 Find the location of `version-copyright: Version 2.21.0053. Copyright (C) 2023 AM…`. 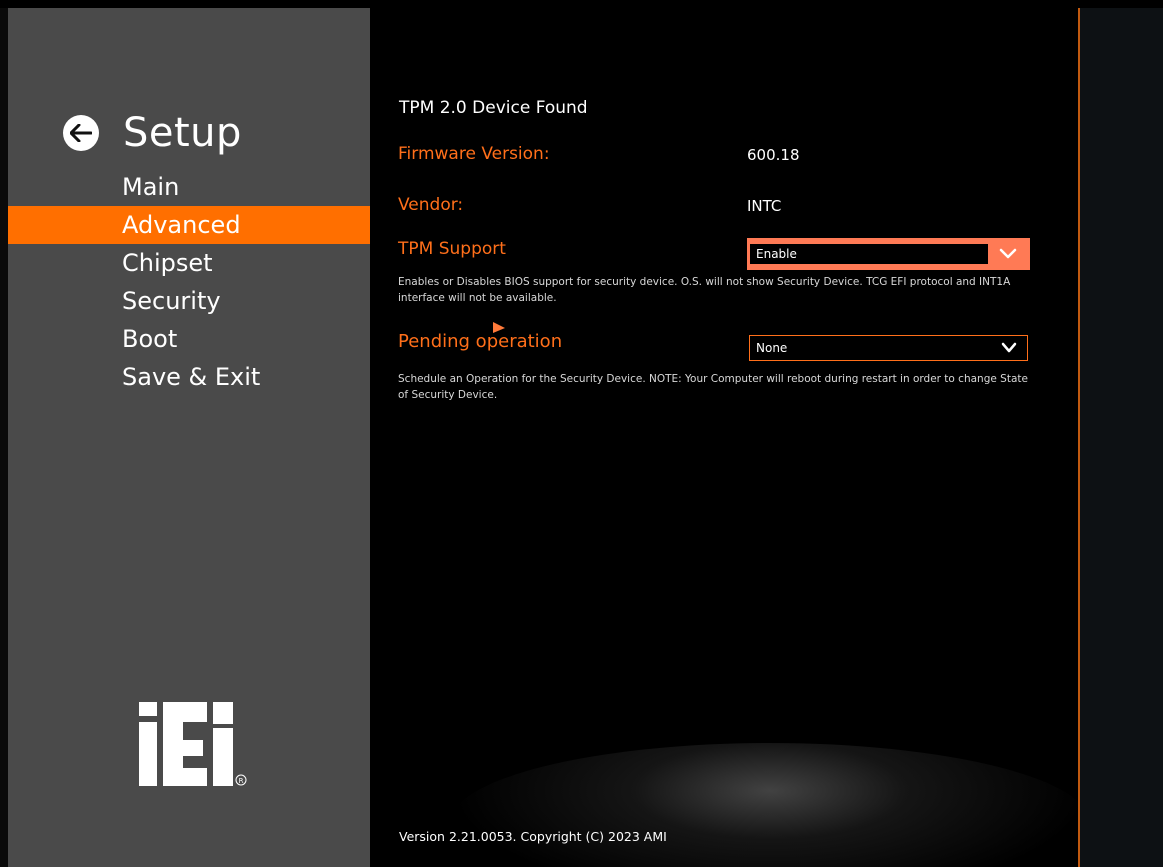

version-copyright: Version 2.21.0053. Copyright (C) 2023 AM… is located at coordinates (533, 836).